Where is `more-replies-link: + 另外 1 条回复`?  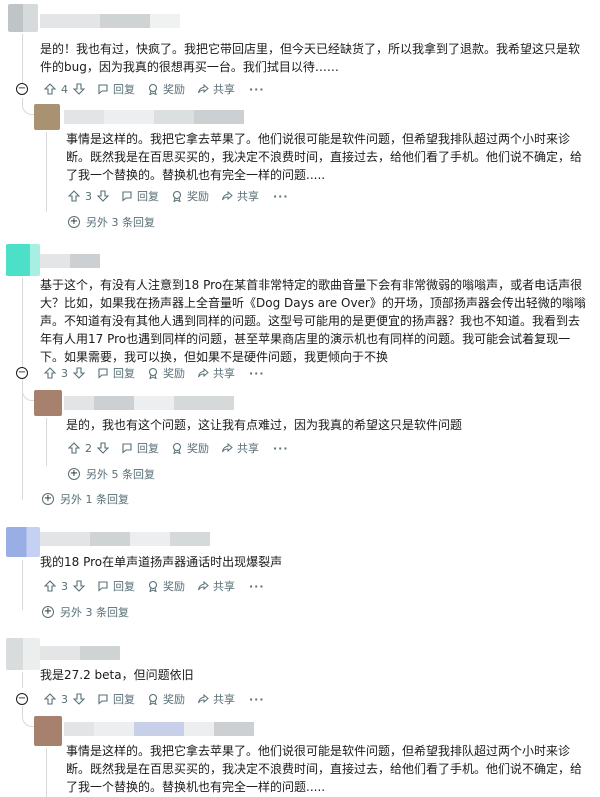 more-replies-link: + 另外 1 条回复 is located at coordinates (85, 499).